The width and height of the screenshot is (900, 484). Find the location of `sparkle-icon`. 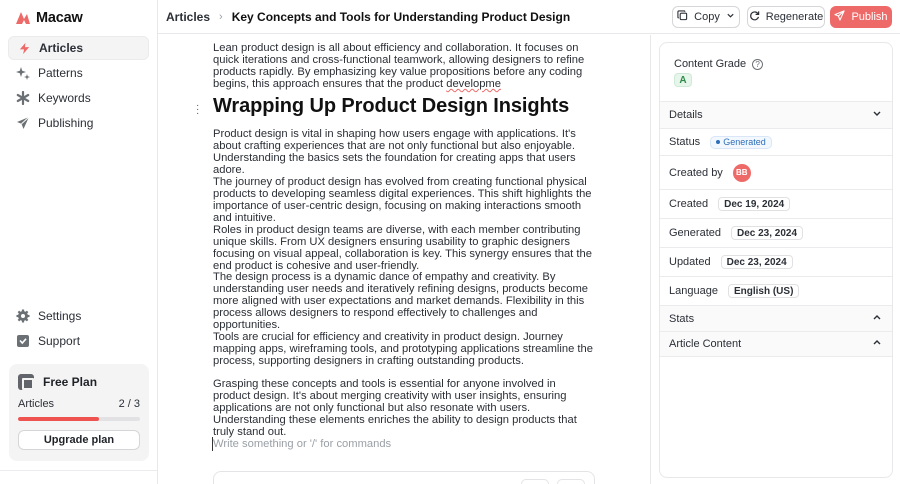

sparkle-icon is located at coordinates (23, 73).